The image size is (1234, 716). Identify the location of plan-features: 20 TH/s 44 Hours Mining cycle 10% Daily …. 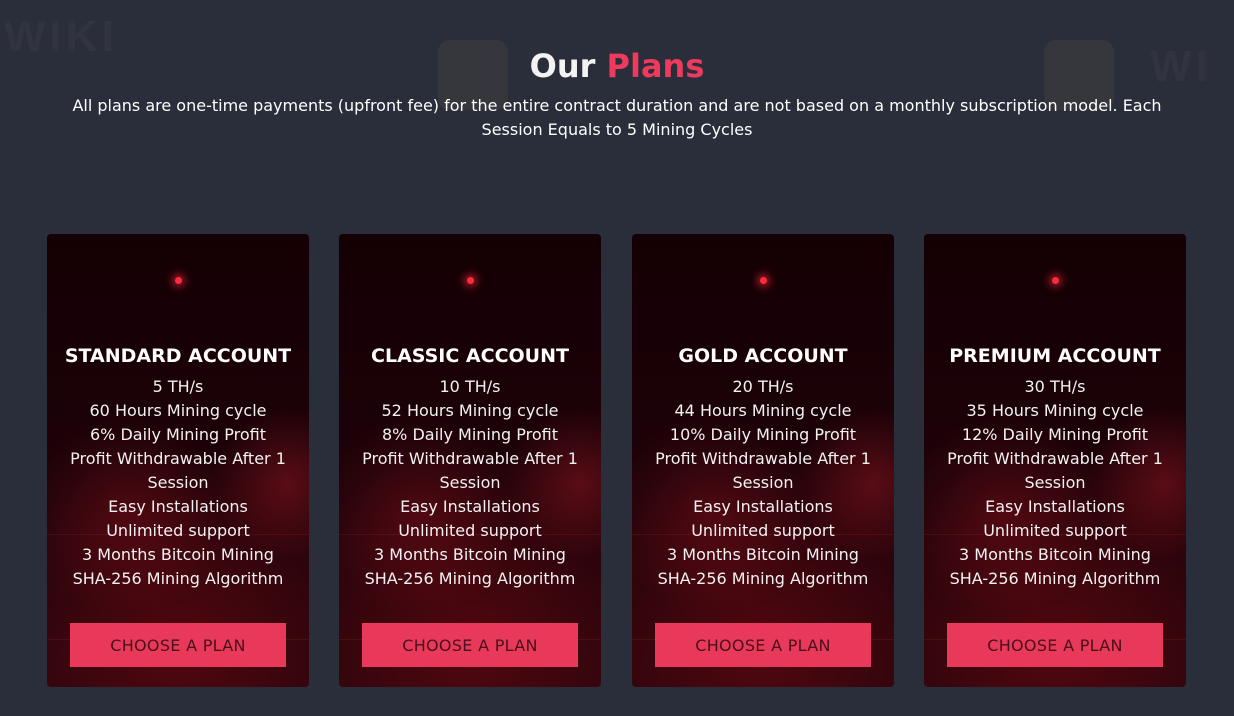
(763, 483).